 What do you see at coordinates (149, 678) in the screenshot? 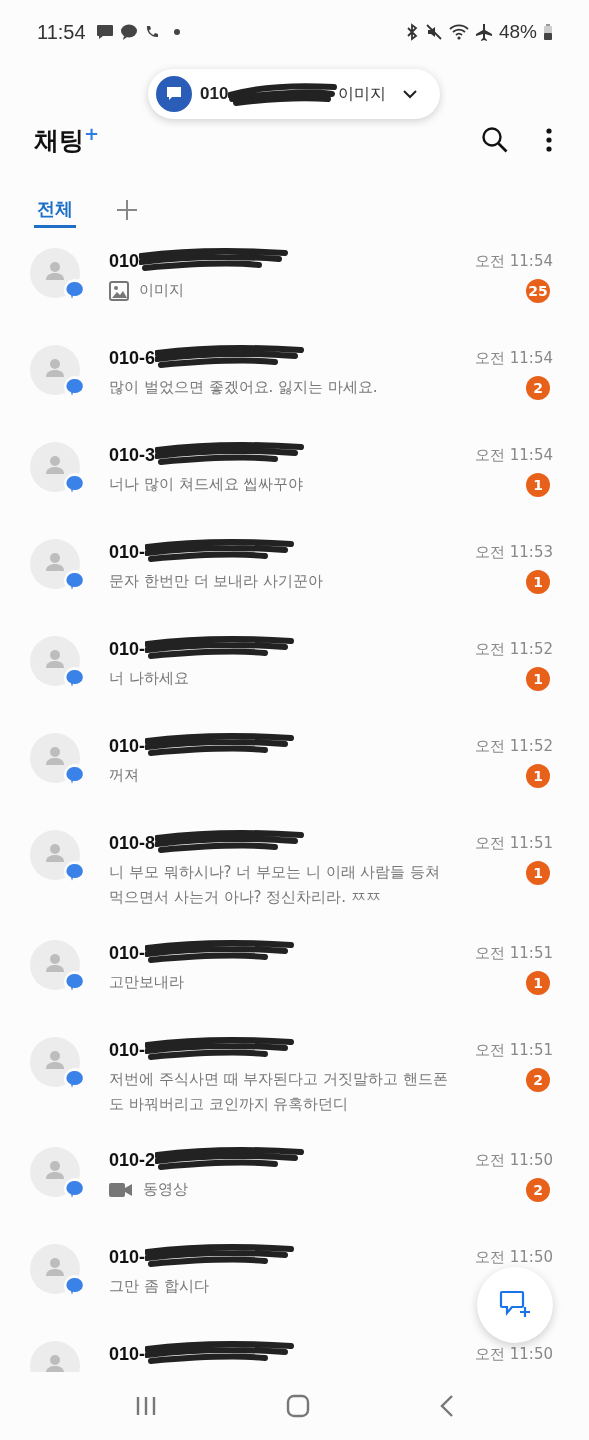
I see `message-preview: 너 나하세요` at bounding box center [149, 678].